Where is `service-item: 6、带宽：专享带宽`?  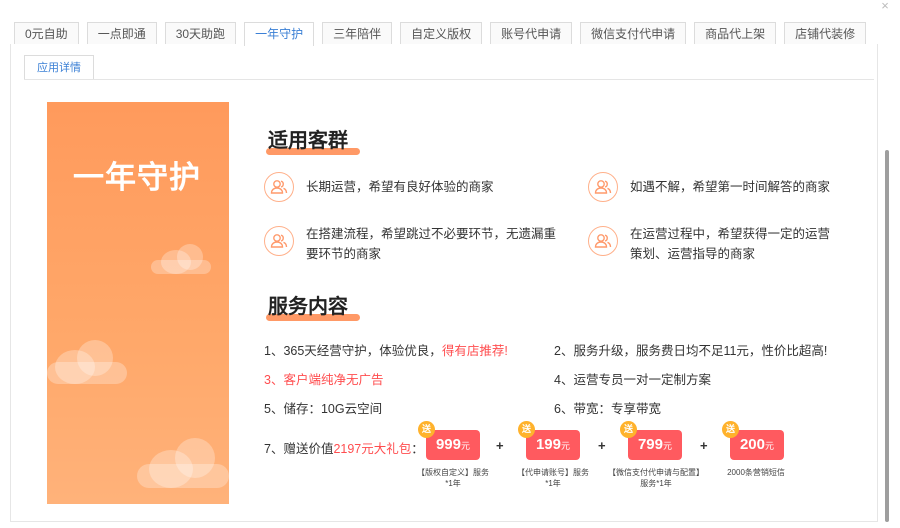 service-item: 6、带宽：专享带宽 is located at coordinates (607, 407).